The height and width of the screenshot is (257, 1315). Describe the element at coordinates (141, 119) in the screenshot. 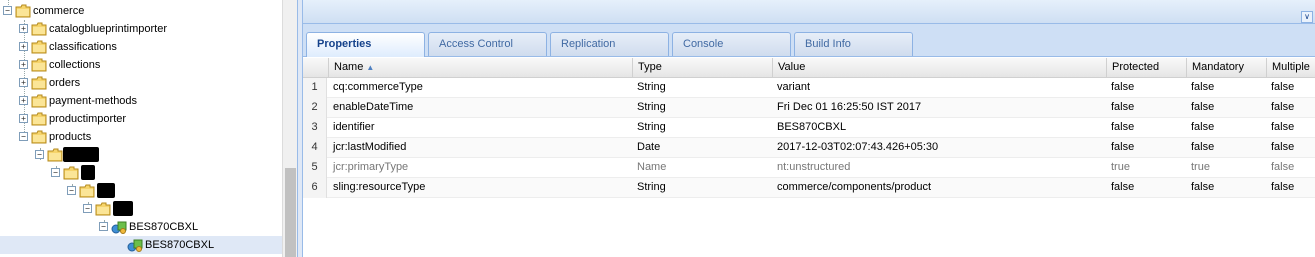

I see `tree-node-productimporter: + productimporter` at that location.